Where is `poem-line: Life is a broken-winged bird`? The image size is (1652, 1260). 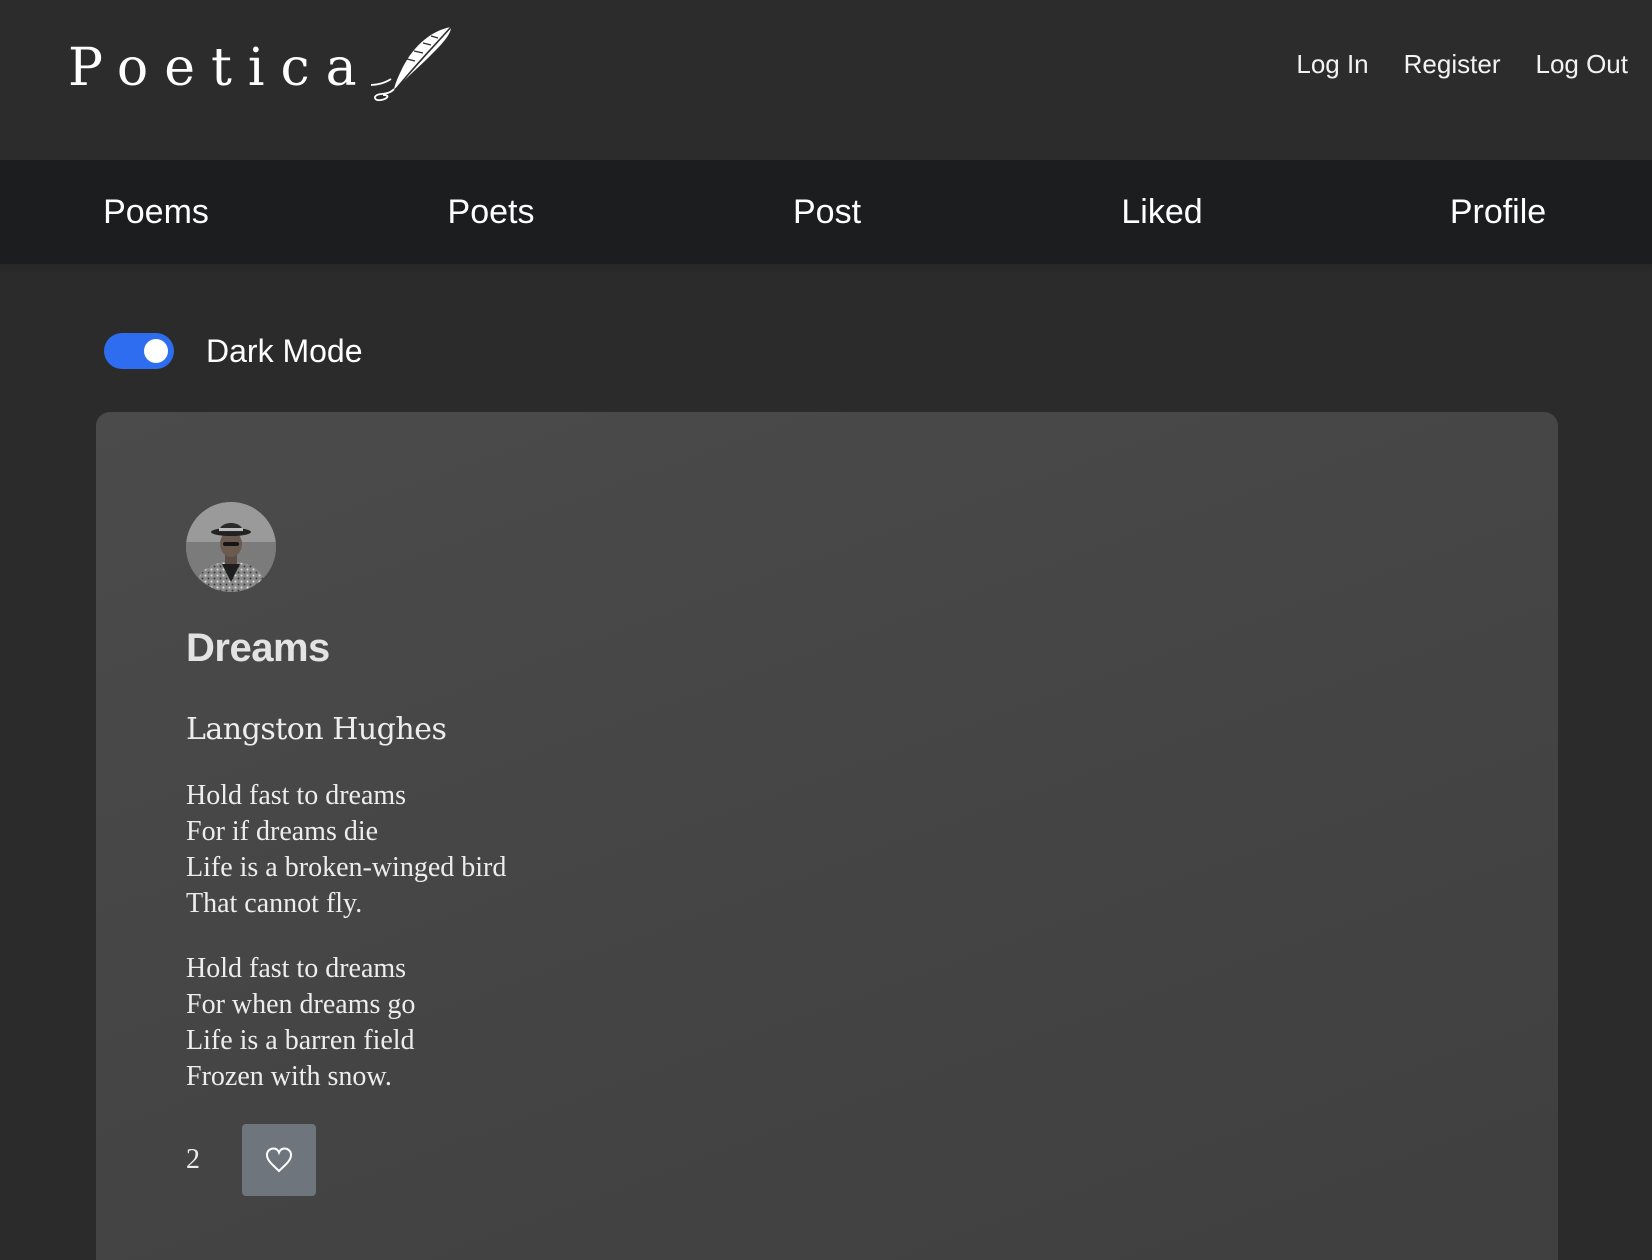 poem-line: Life is a broken-winged bird is located at coordinates (346, 867).